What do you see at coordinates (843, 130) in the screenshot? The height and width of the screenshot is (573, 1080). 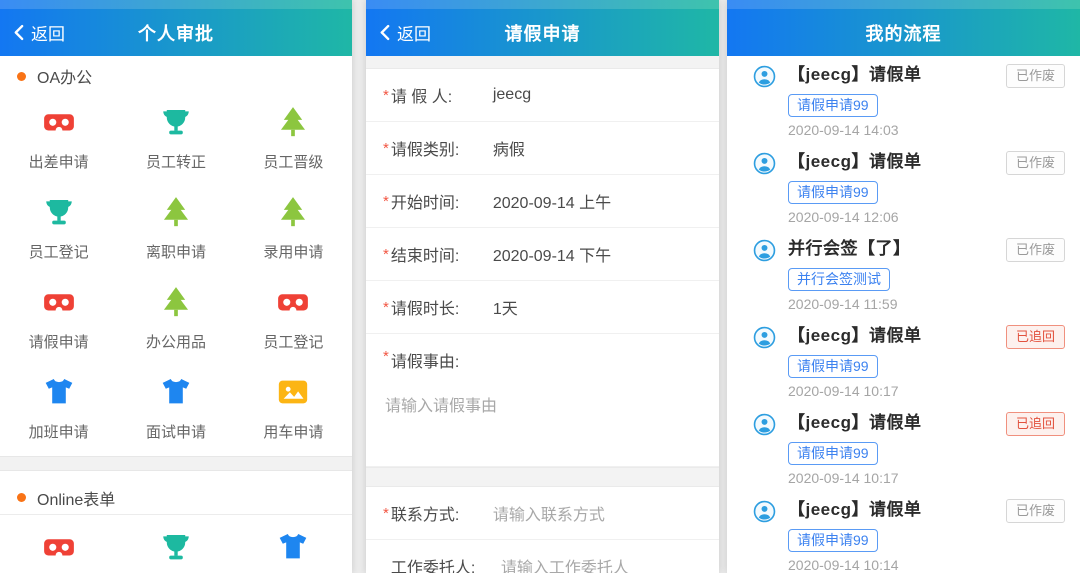 I see `flow-timestamp: 2020-09-14 14:03` at bounding box center [843, 130].